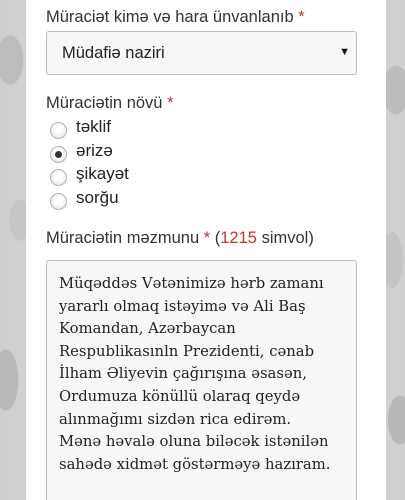 The width and height of the screenshot is (405, 500). I want to click on radio-option-teklif: təklif, so click(150, 129).